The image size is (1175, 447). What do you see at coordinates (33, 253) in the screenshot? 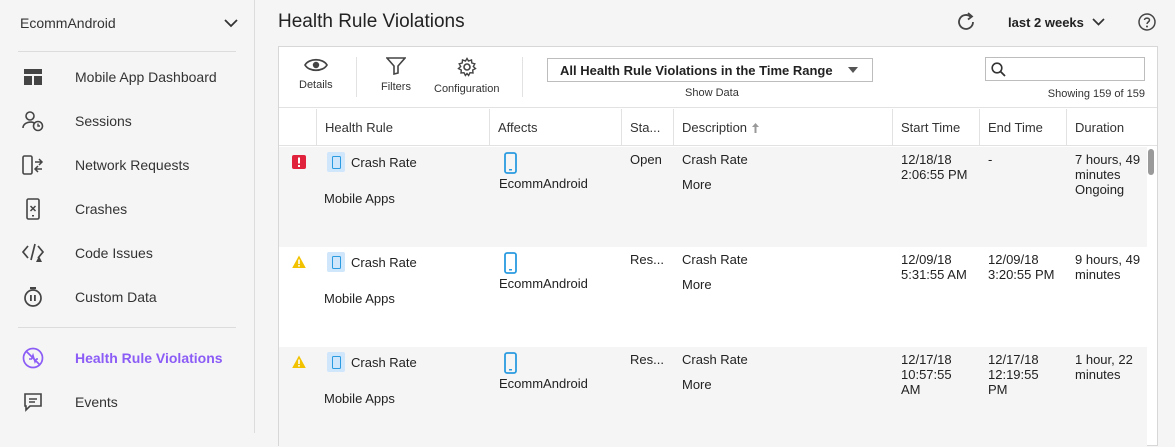
I see `code-issues-icon` at bounding box center [33, 253].